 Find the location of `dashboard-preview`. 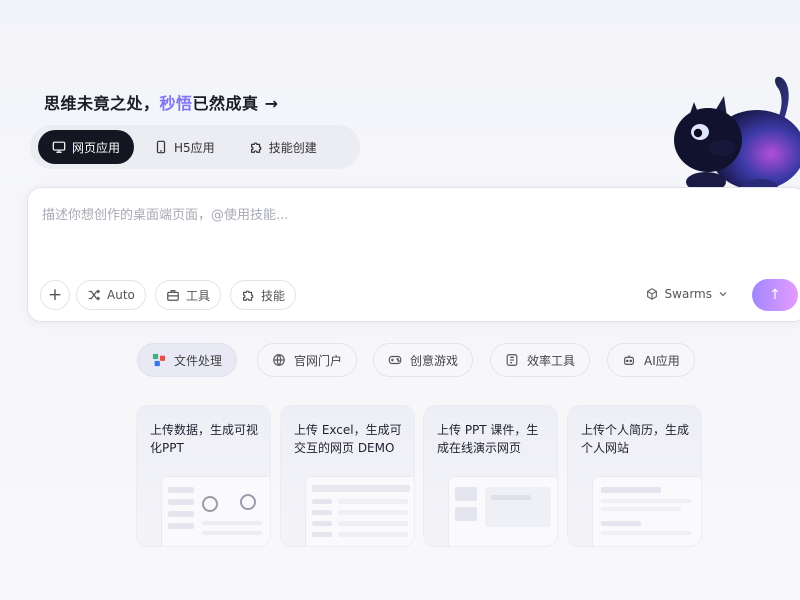

dashboard-preview is located at coordinates (215, 511).